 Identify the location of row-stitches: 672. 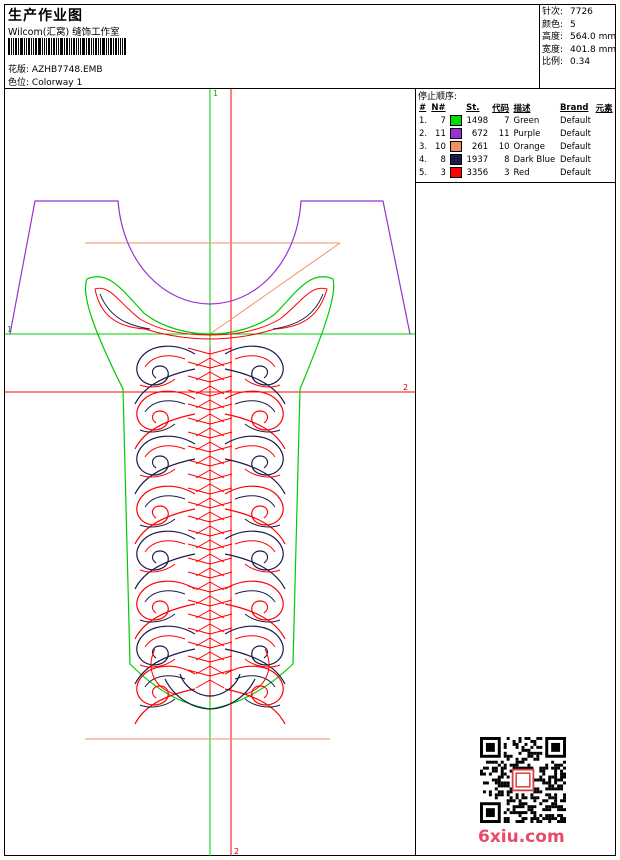
(480, 133).